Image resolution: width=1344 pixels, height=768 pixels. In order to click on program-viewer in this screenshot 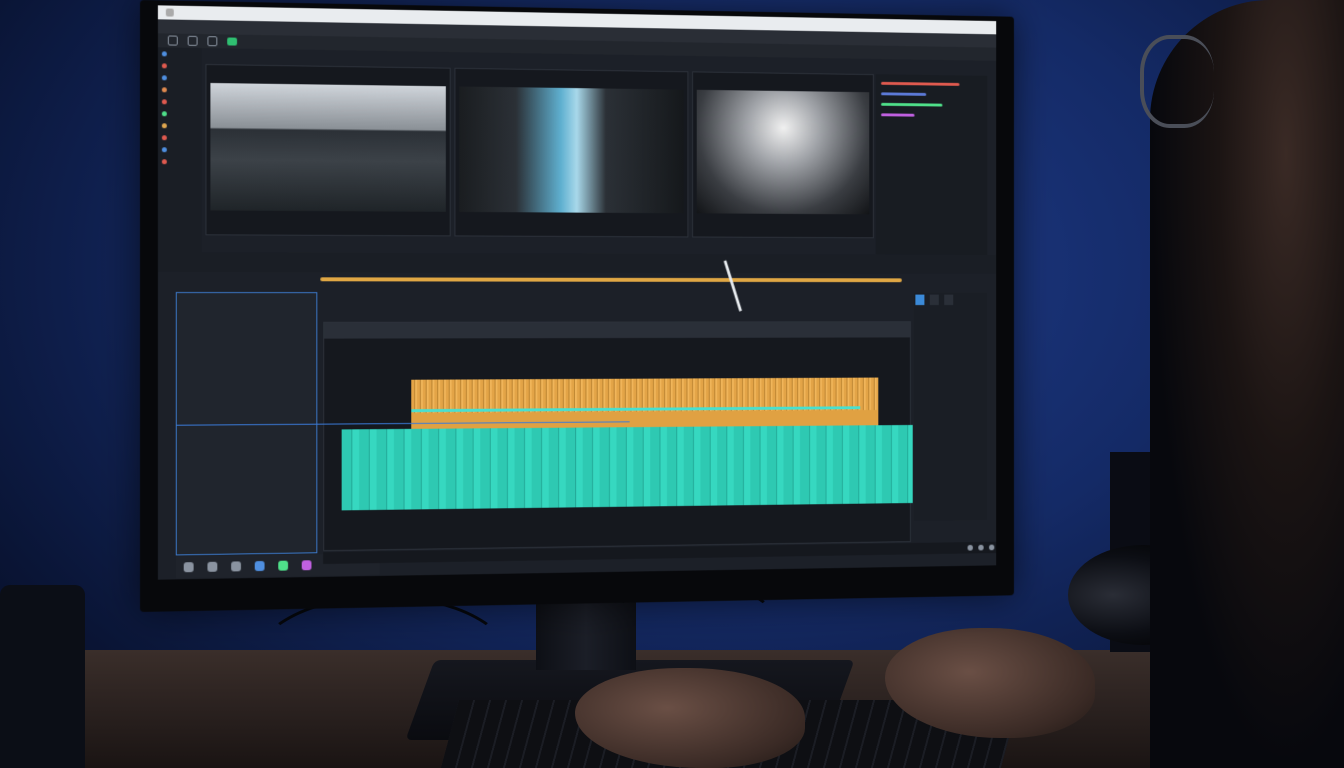, I will do `click(571, 152)`.